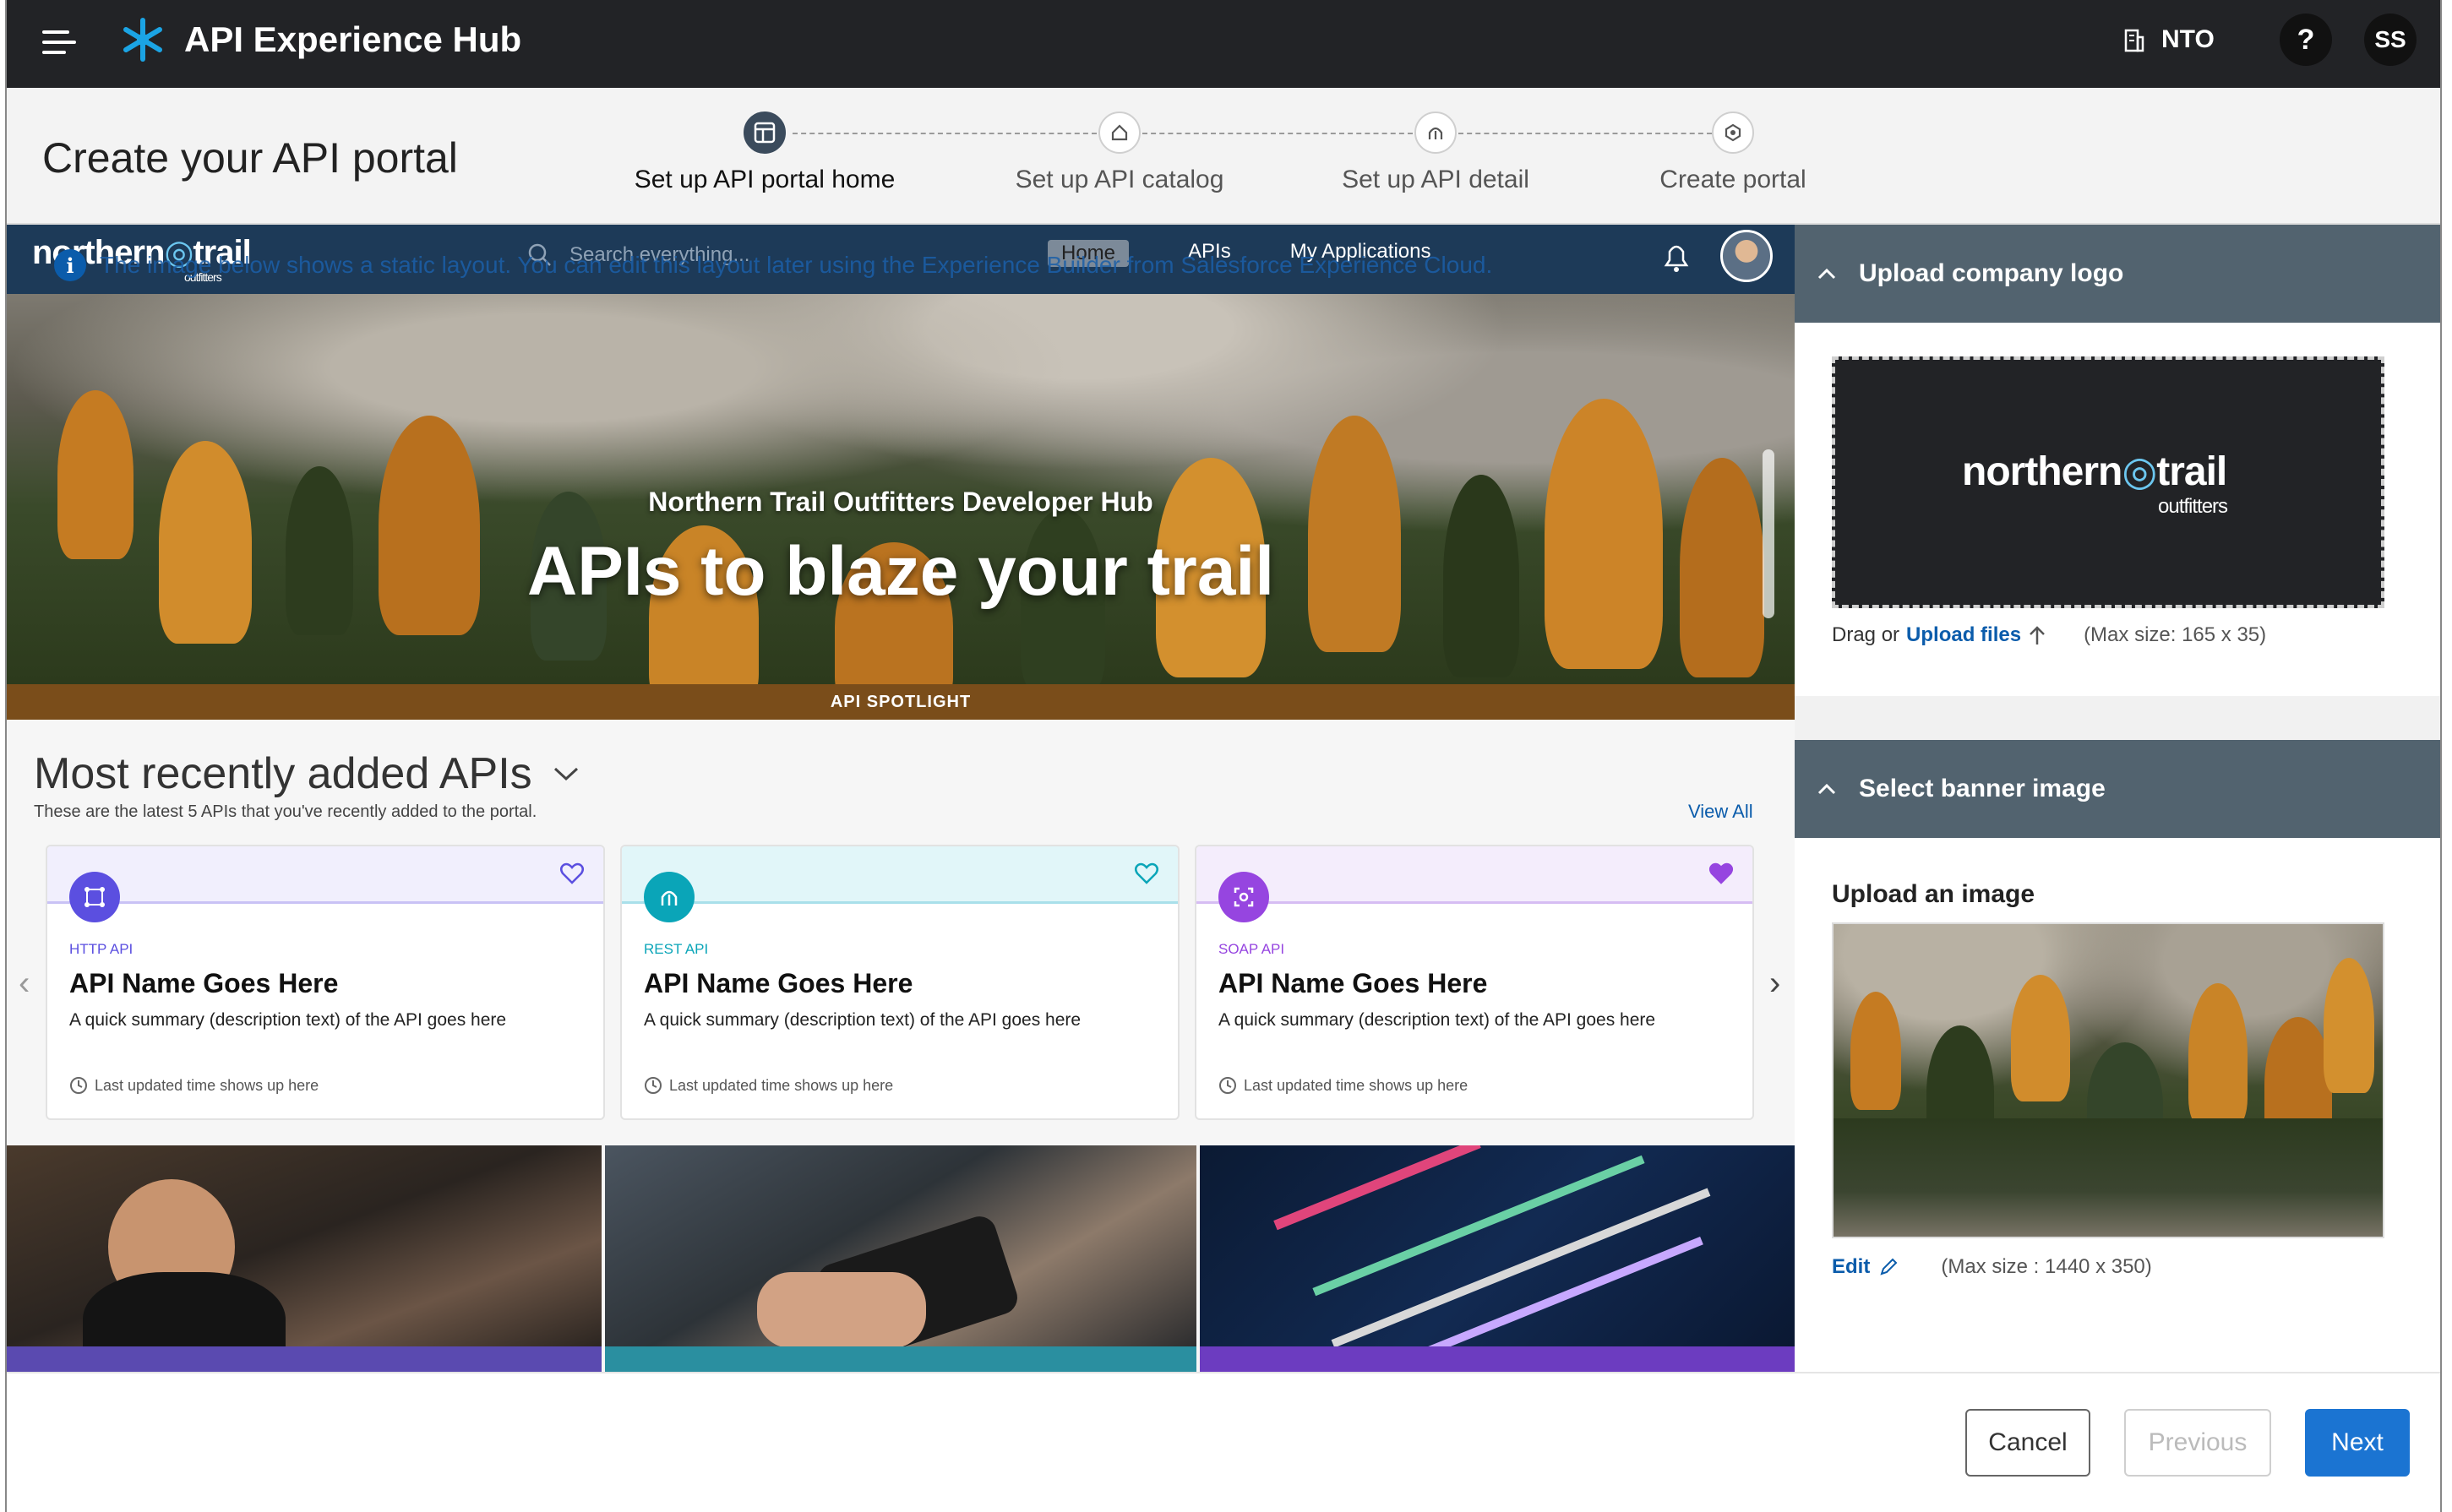 The height and width of the screenshot is (1512, 2452). Describe the element at coordinates (2117, 274) in the screenshot. I see `logo-section-header: Upload company logo` at that location.